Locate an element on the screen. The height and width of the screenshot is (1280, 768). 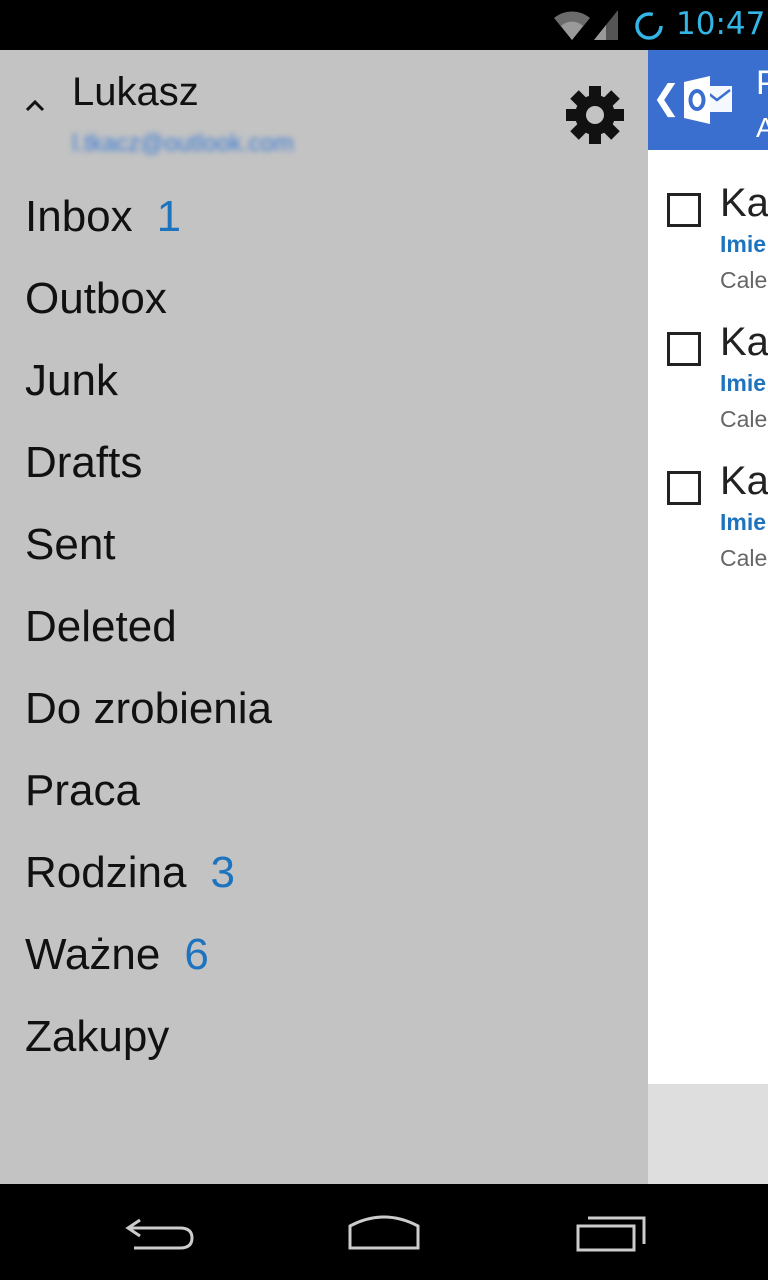
back-icon is located at coordinates (160, 1232).